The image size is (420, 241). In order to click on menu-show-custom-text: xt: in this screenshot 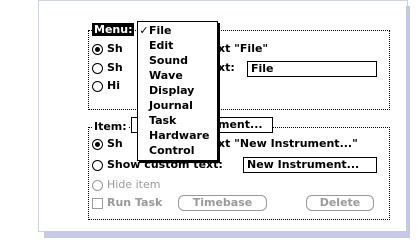, I will do `click(226, 67)`.